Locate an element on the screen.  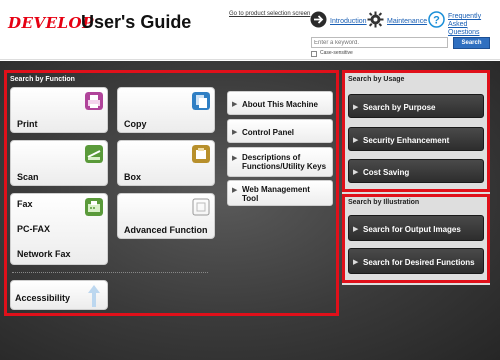
print-tile: Print is located at coordinates (59, 110).